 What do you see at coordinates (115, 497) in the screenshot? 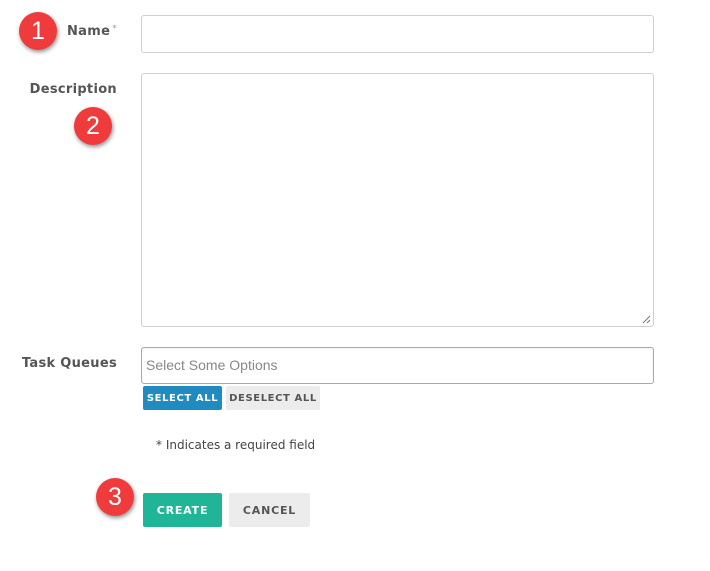
I see `callout-badge-3: 3` at bounding box center [115, 497].